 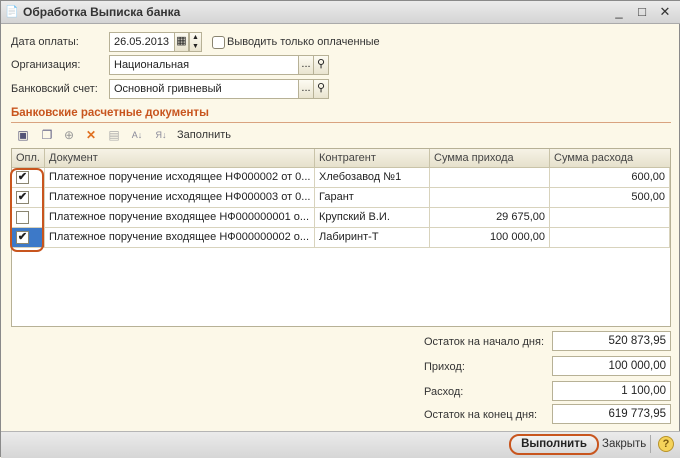 What do you see at coordinates (444, 367) in the screenshot?
I see `income-label: Приход:` at bounding box center [444, 367].